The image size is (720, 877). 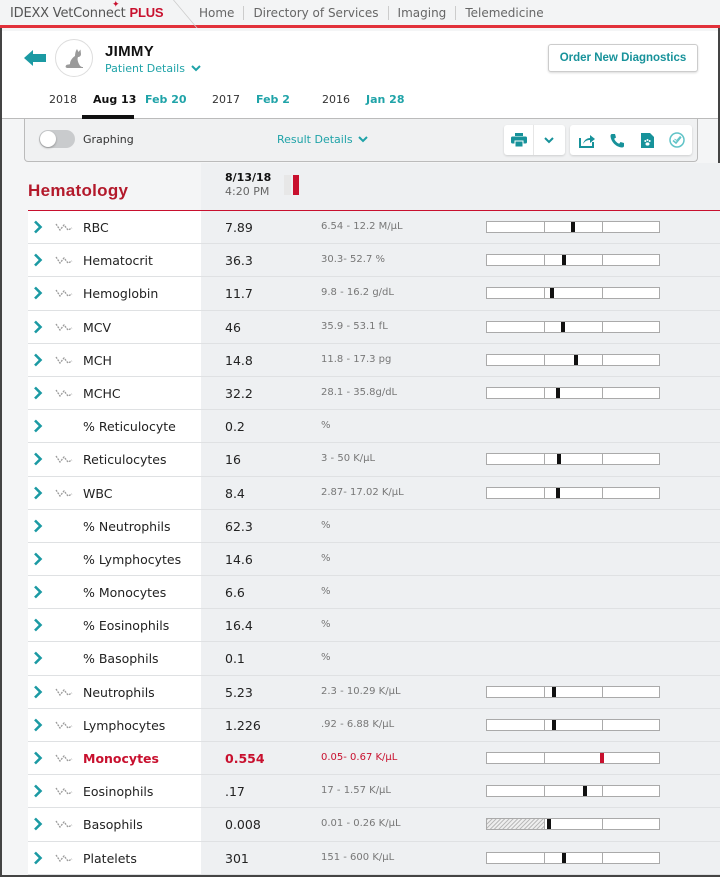 I want to click on print-button, so click(x=519, y=140).